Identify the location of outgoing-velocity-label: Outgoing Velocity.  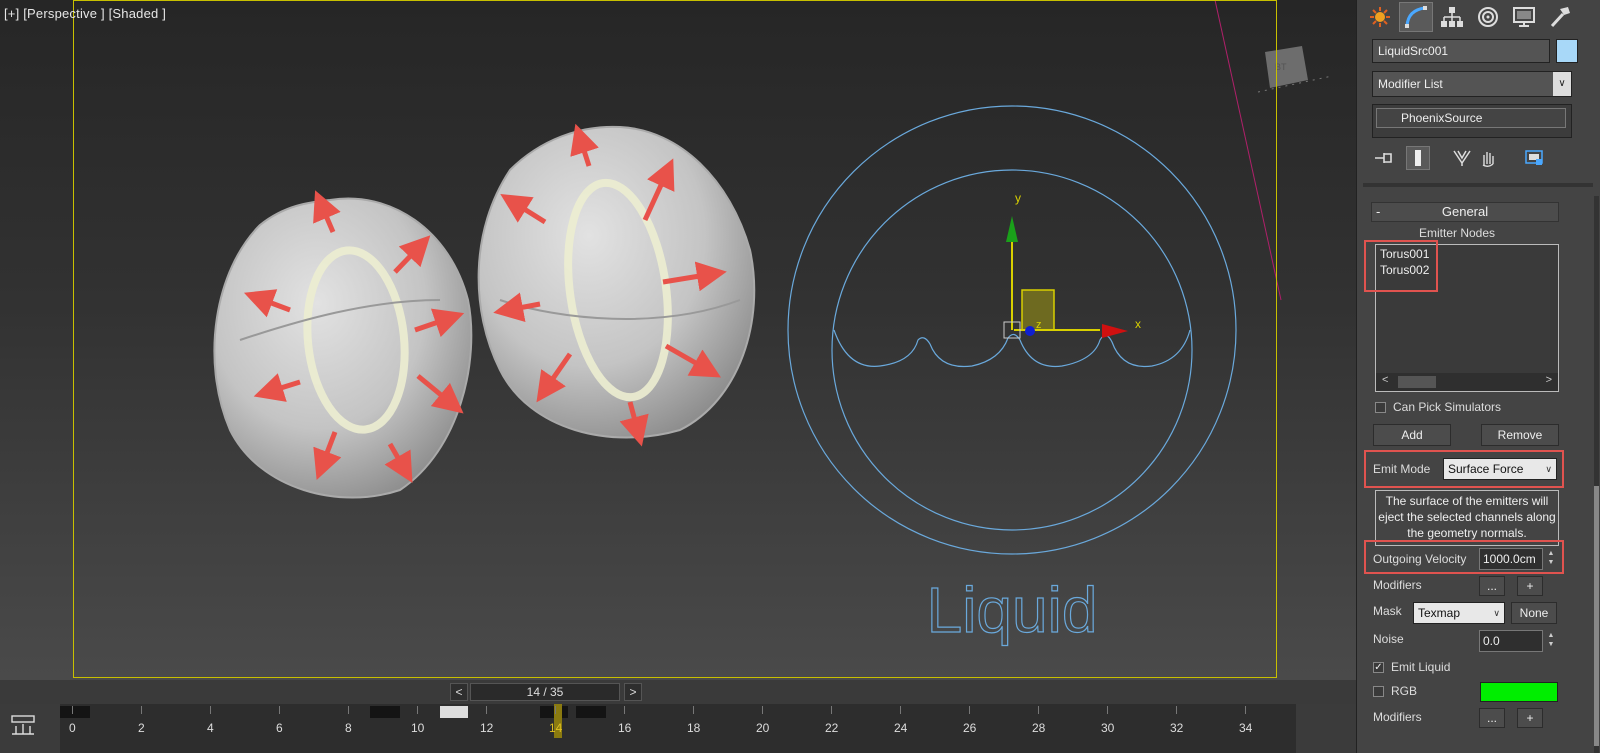
(1420, 559).